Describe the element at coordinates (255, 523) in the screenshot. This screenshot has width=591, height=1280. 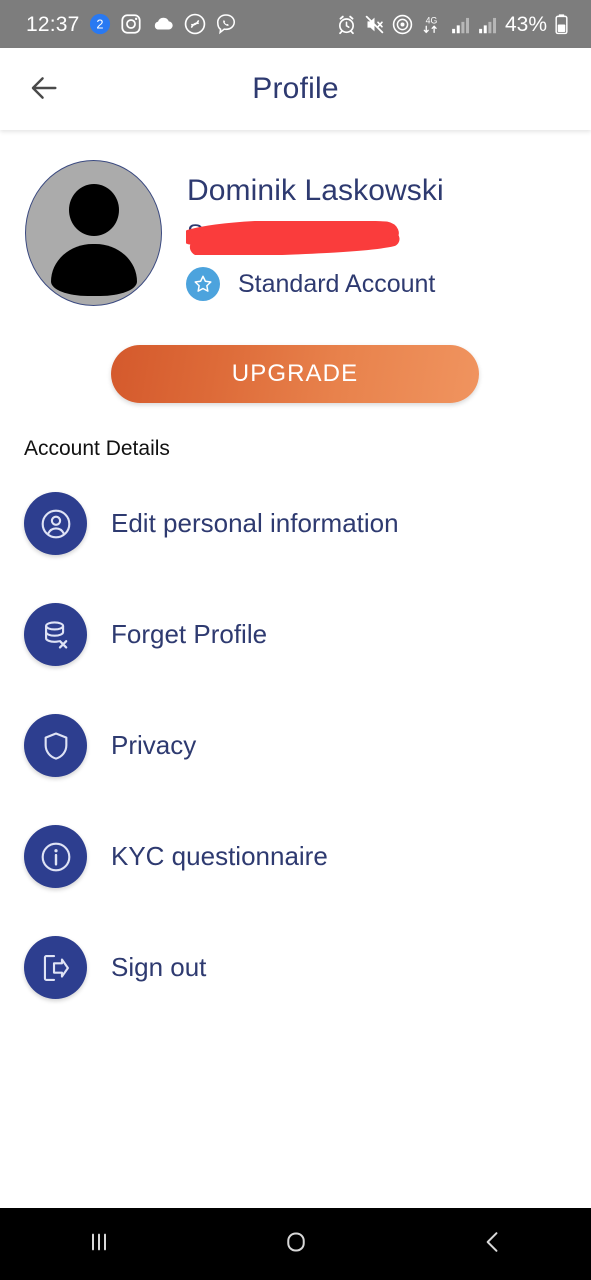
I see `menu-item-label: Edit personal information` at that location.